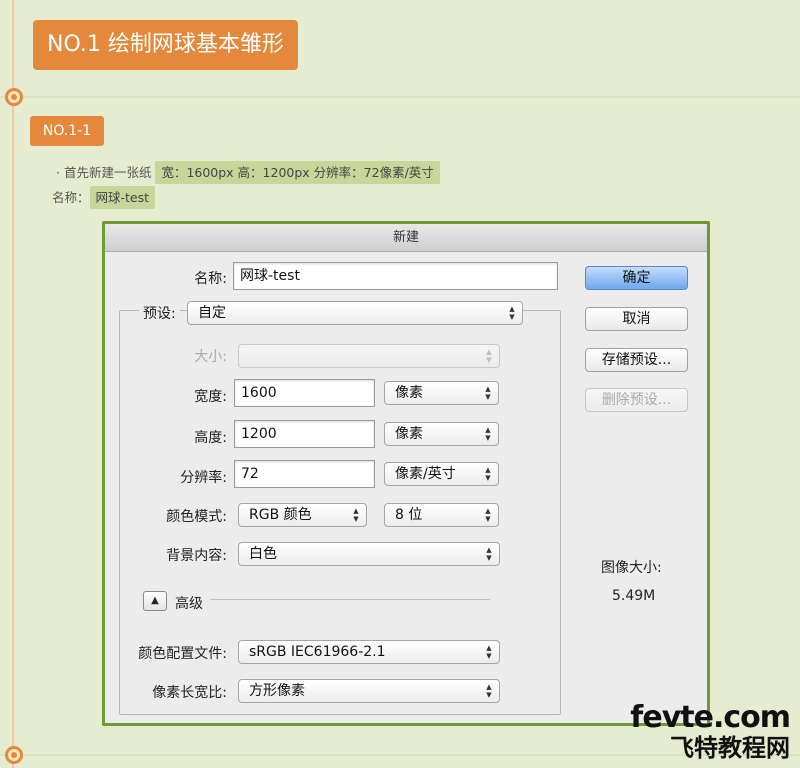  Describe the element at coordinates (159, 313) in the screenshot. I see `preset-label: 预设:` at that location.